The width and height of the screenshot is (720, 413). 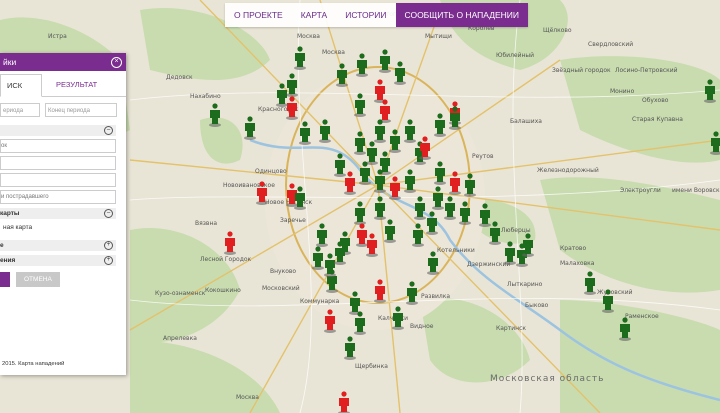 I want to click on map-option: ная карта, so click(x=64, y=227).